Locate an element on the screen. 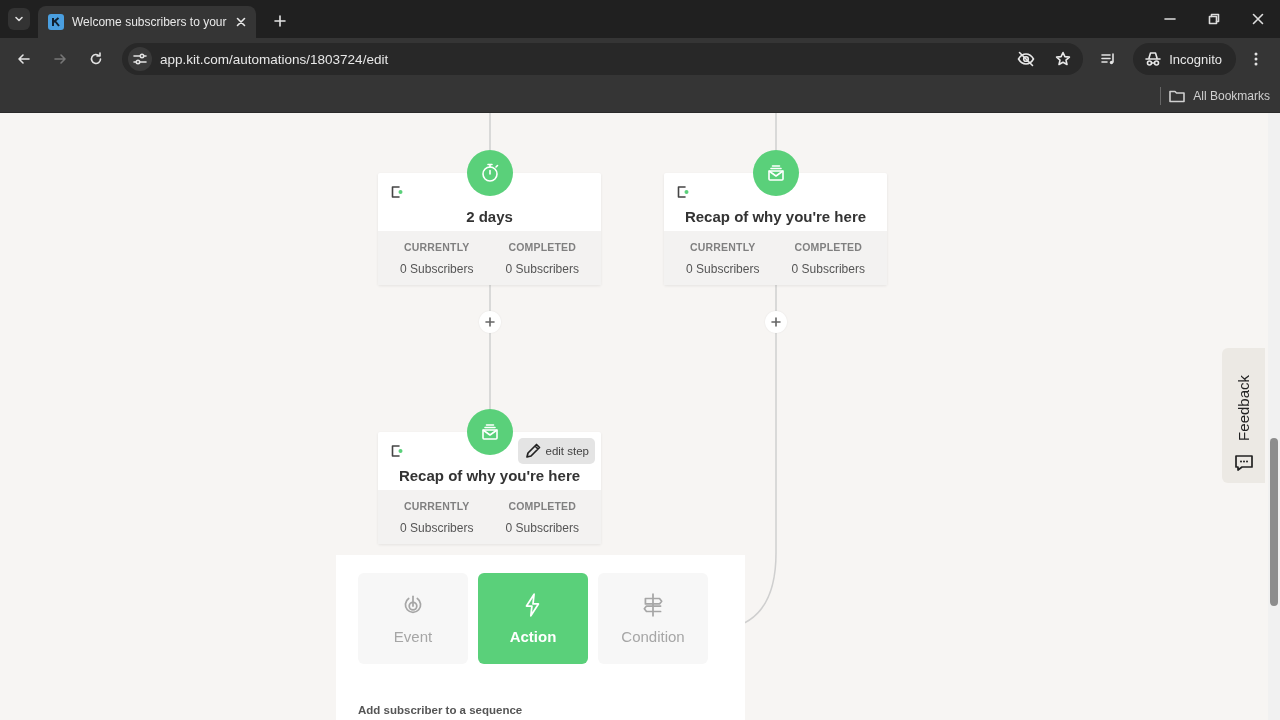 Image resolution: width=1280 pixels, height=720 pixels. tab-title: Welcome subscribers to your is located at coordinates (150, 22).